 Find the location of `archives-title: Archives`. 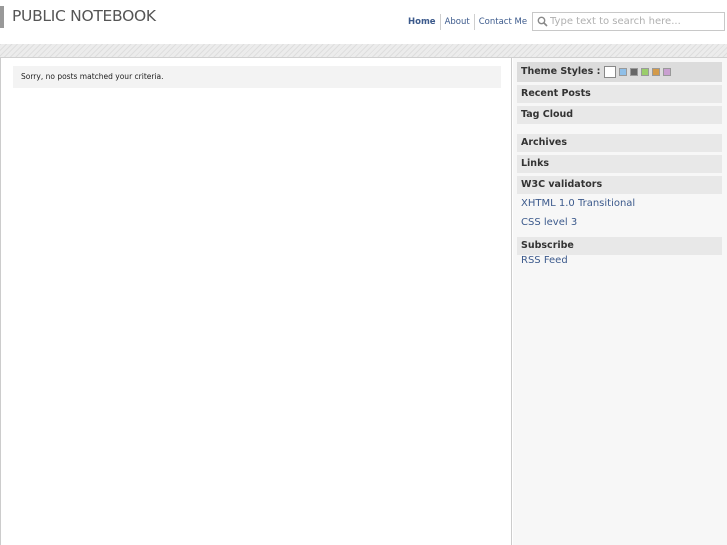

archives-title: Archives is located at coordinates (619, 143).